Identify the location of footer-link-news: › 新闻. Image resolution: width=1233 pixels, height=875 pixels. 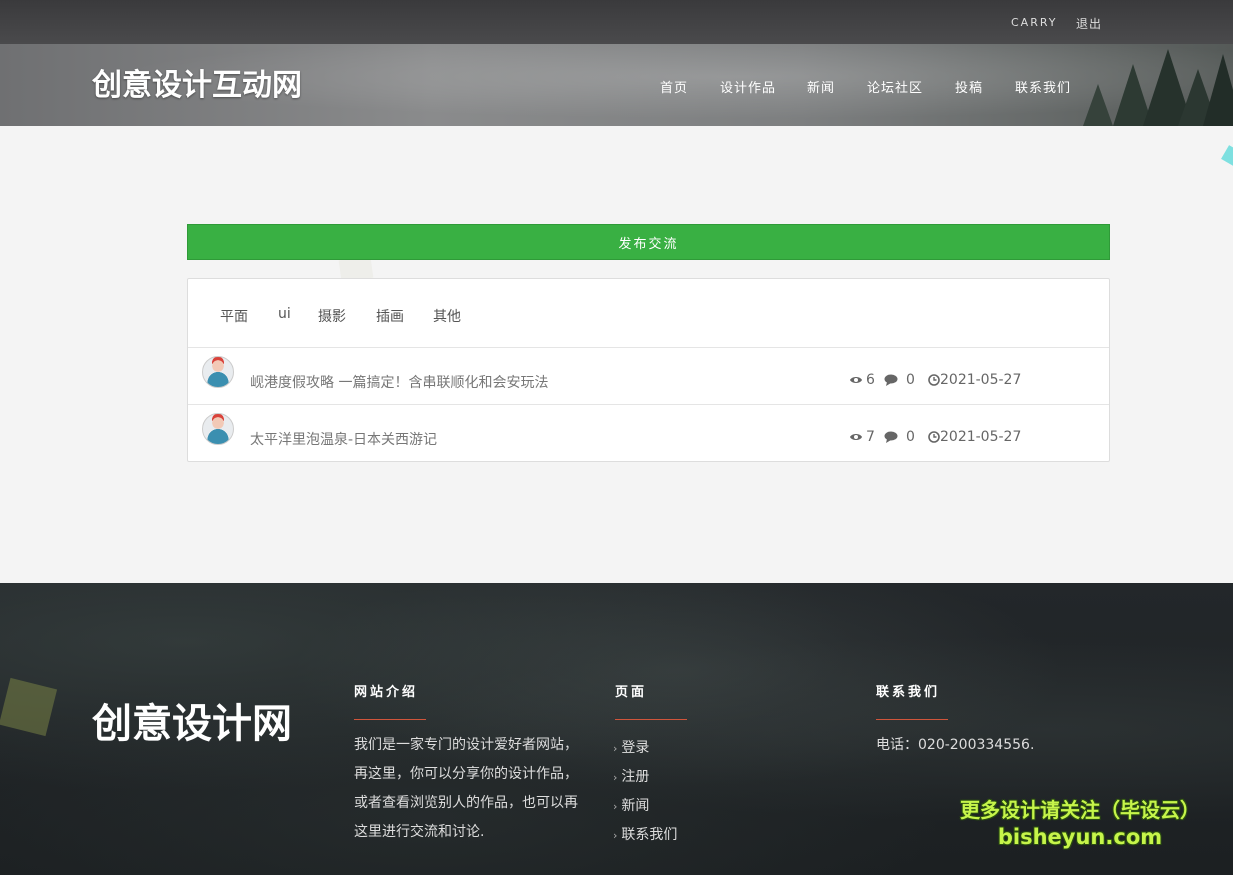
(631, 805).